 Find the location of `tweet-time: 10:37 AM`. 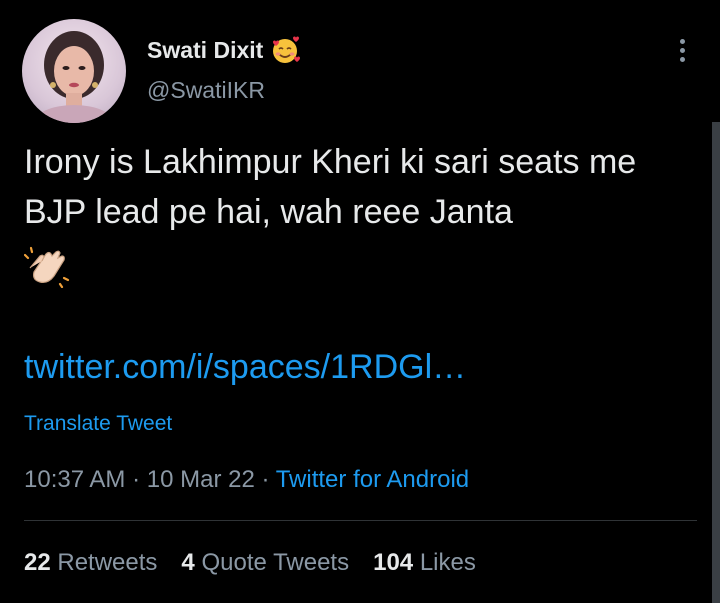

tweet-time: 10:37 AM is located at coordinates (74, 479).